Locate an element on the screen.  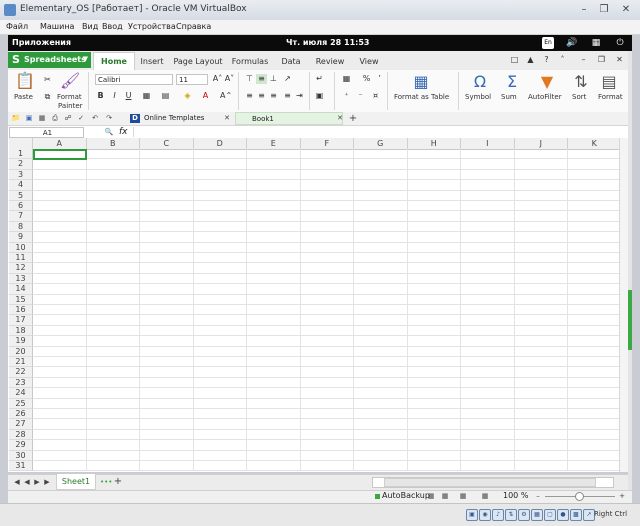
row-header: 13 is located at coordinates (21, 279).